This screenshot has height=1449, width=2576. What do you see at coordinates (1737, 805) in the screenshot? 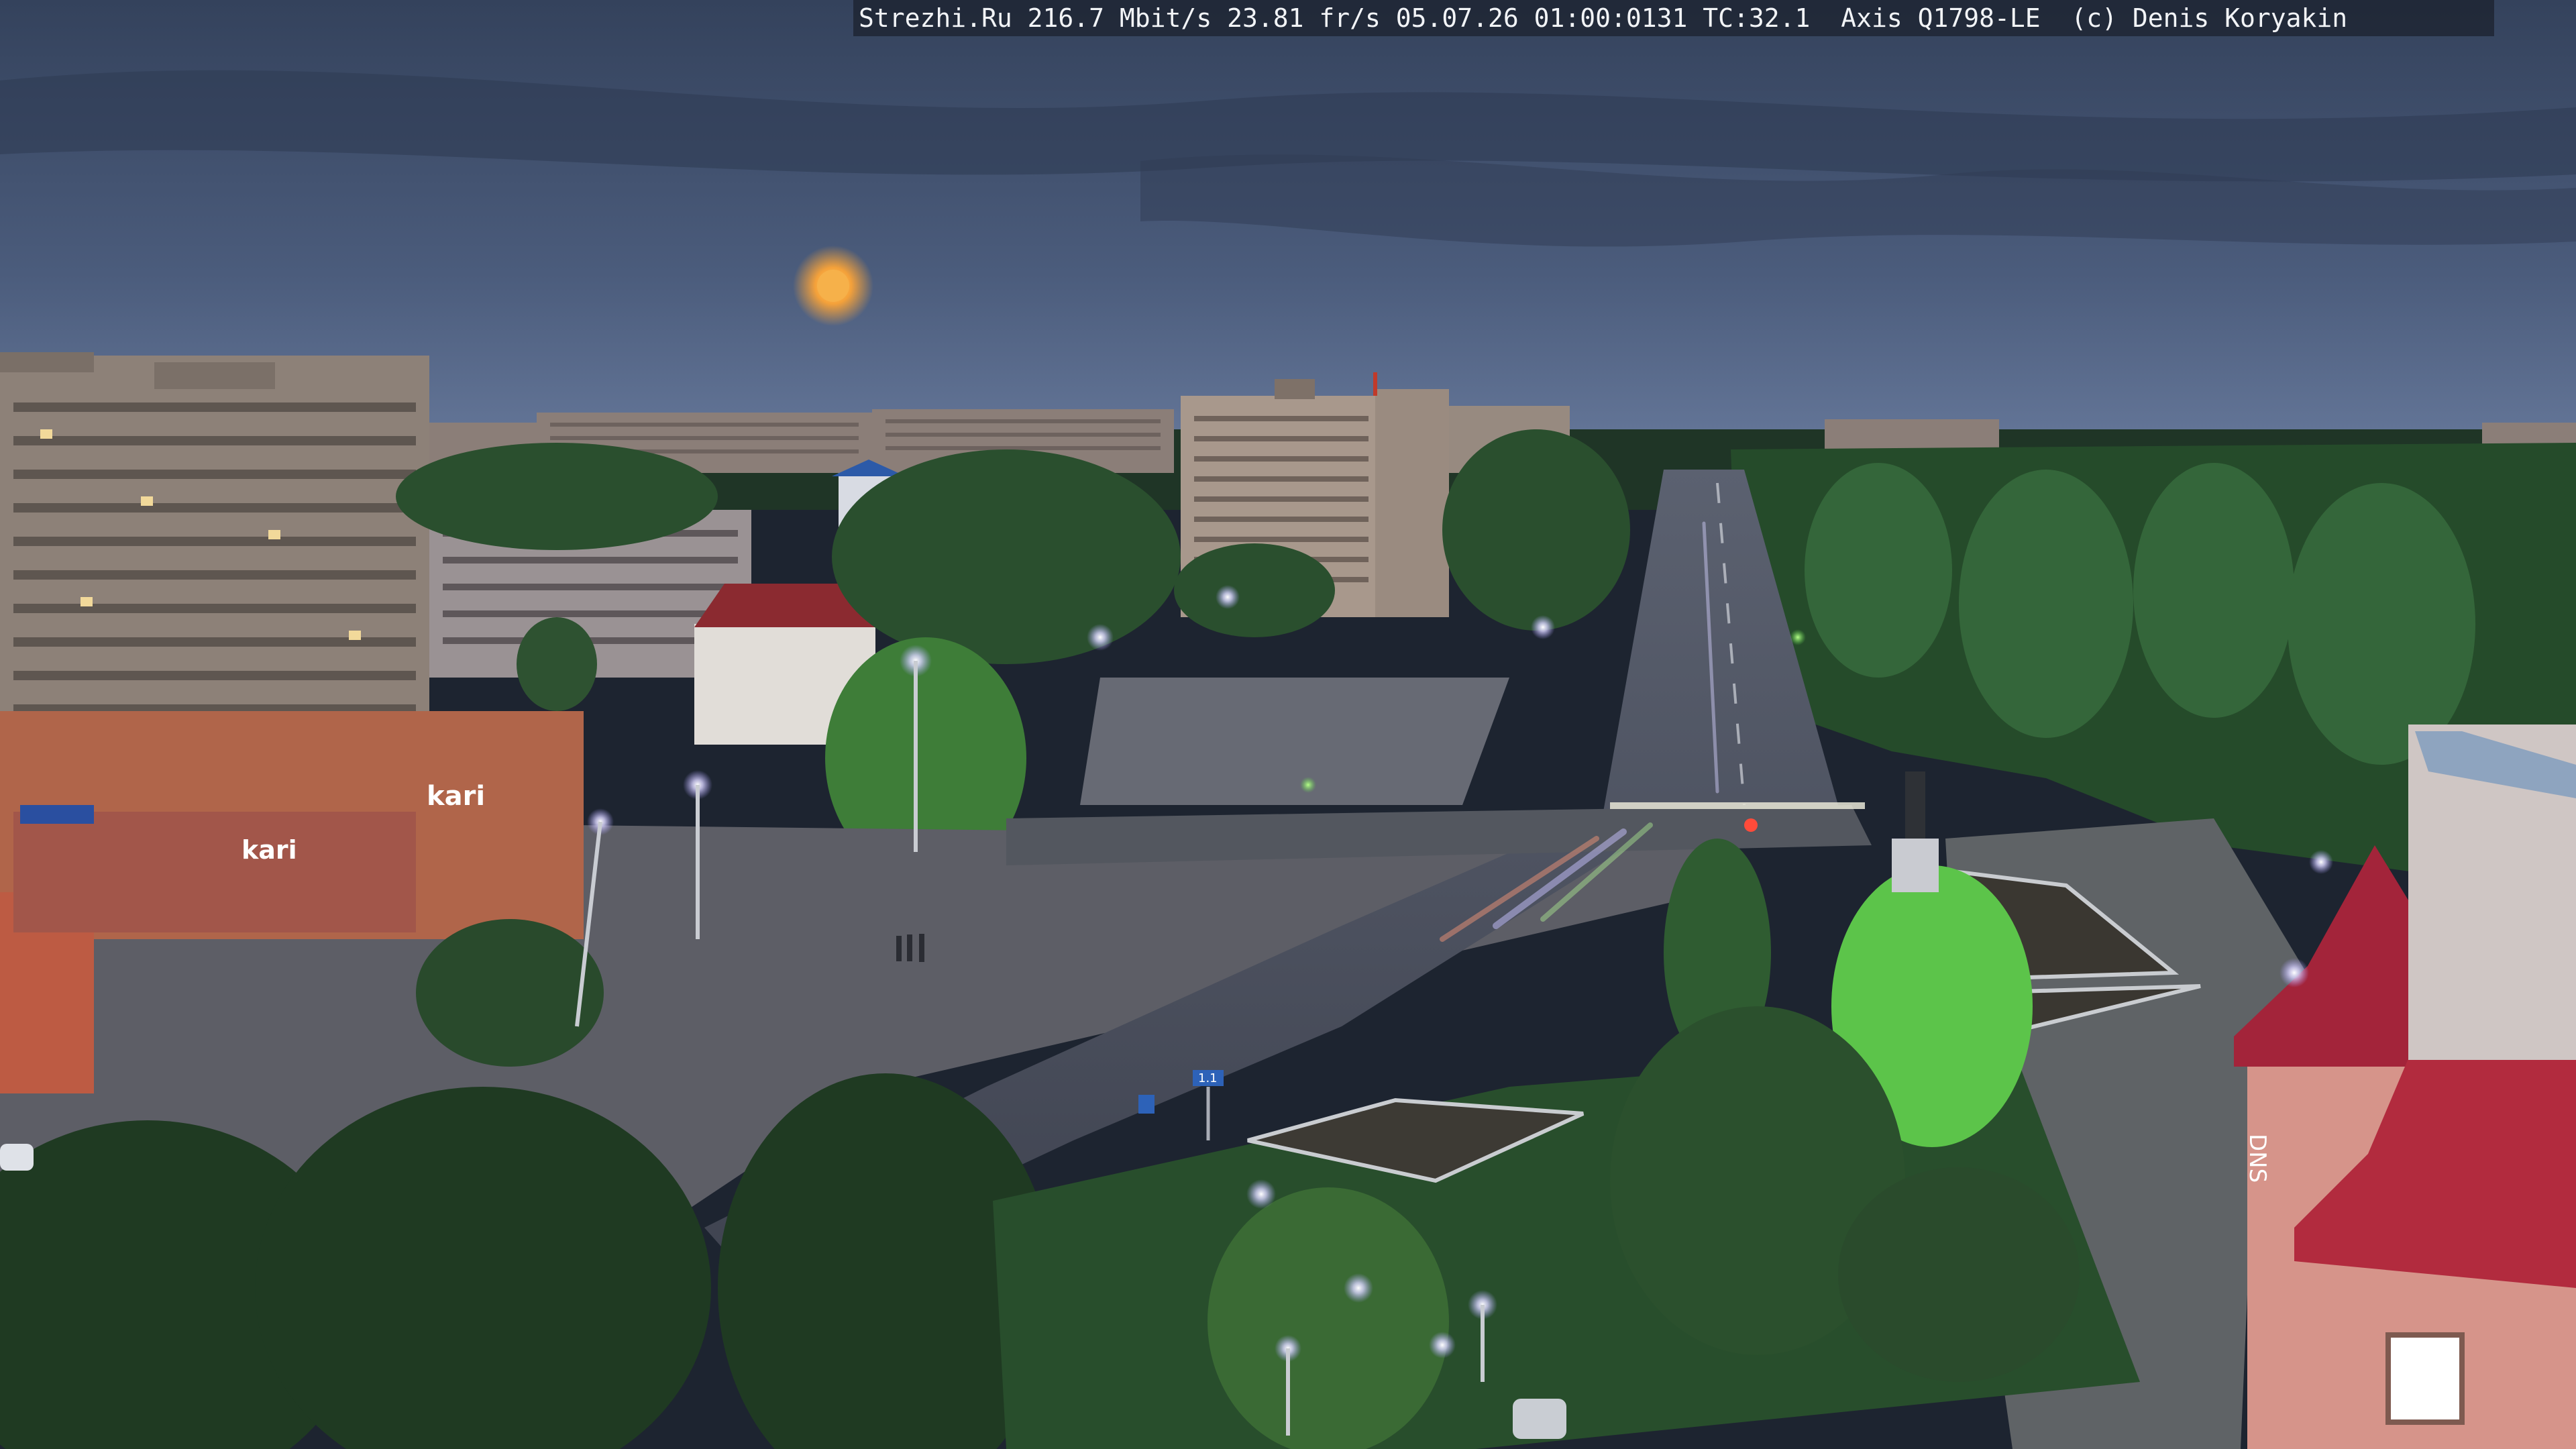
I see `crosswalk` at bounding box center [1737, 805].